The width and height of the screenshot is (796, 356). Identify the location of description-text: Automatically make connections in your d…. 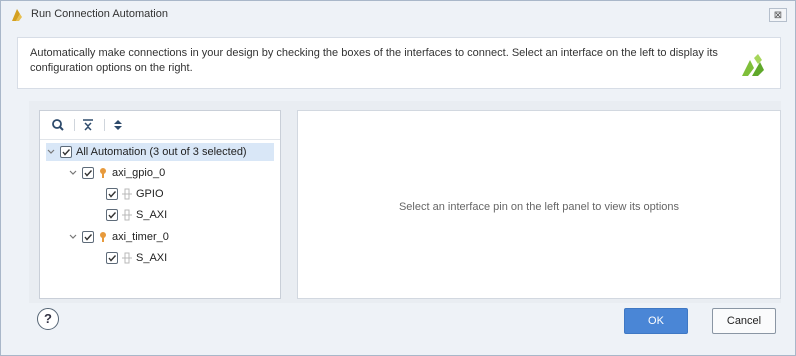
(374, 60).